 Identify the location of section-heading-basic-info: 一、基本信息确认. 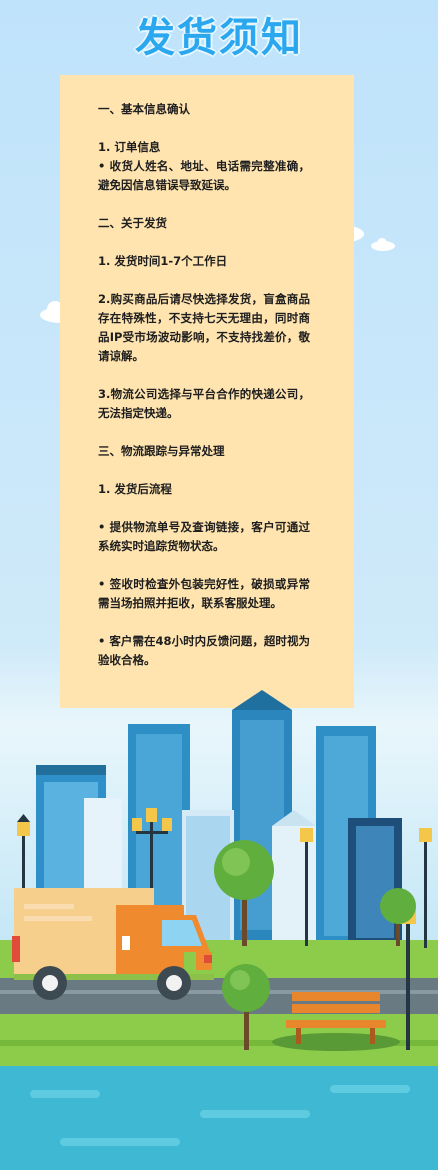
(144, 109).